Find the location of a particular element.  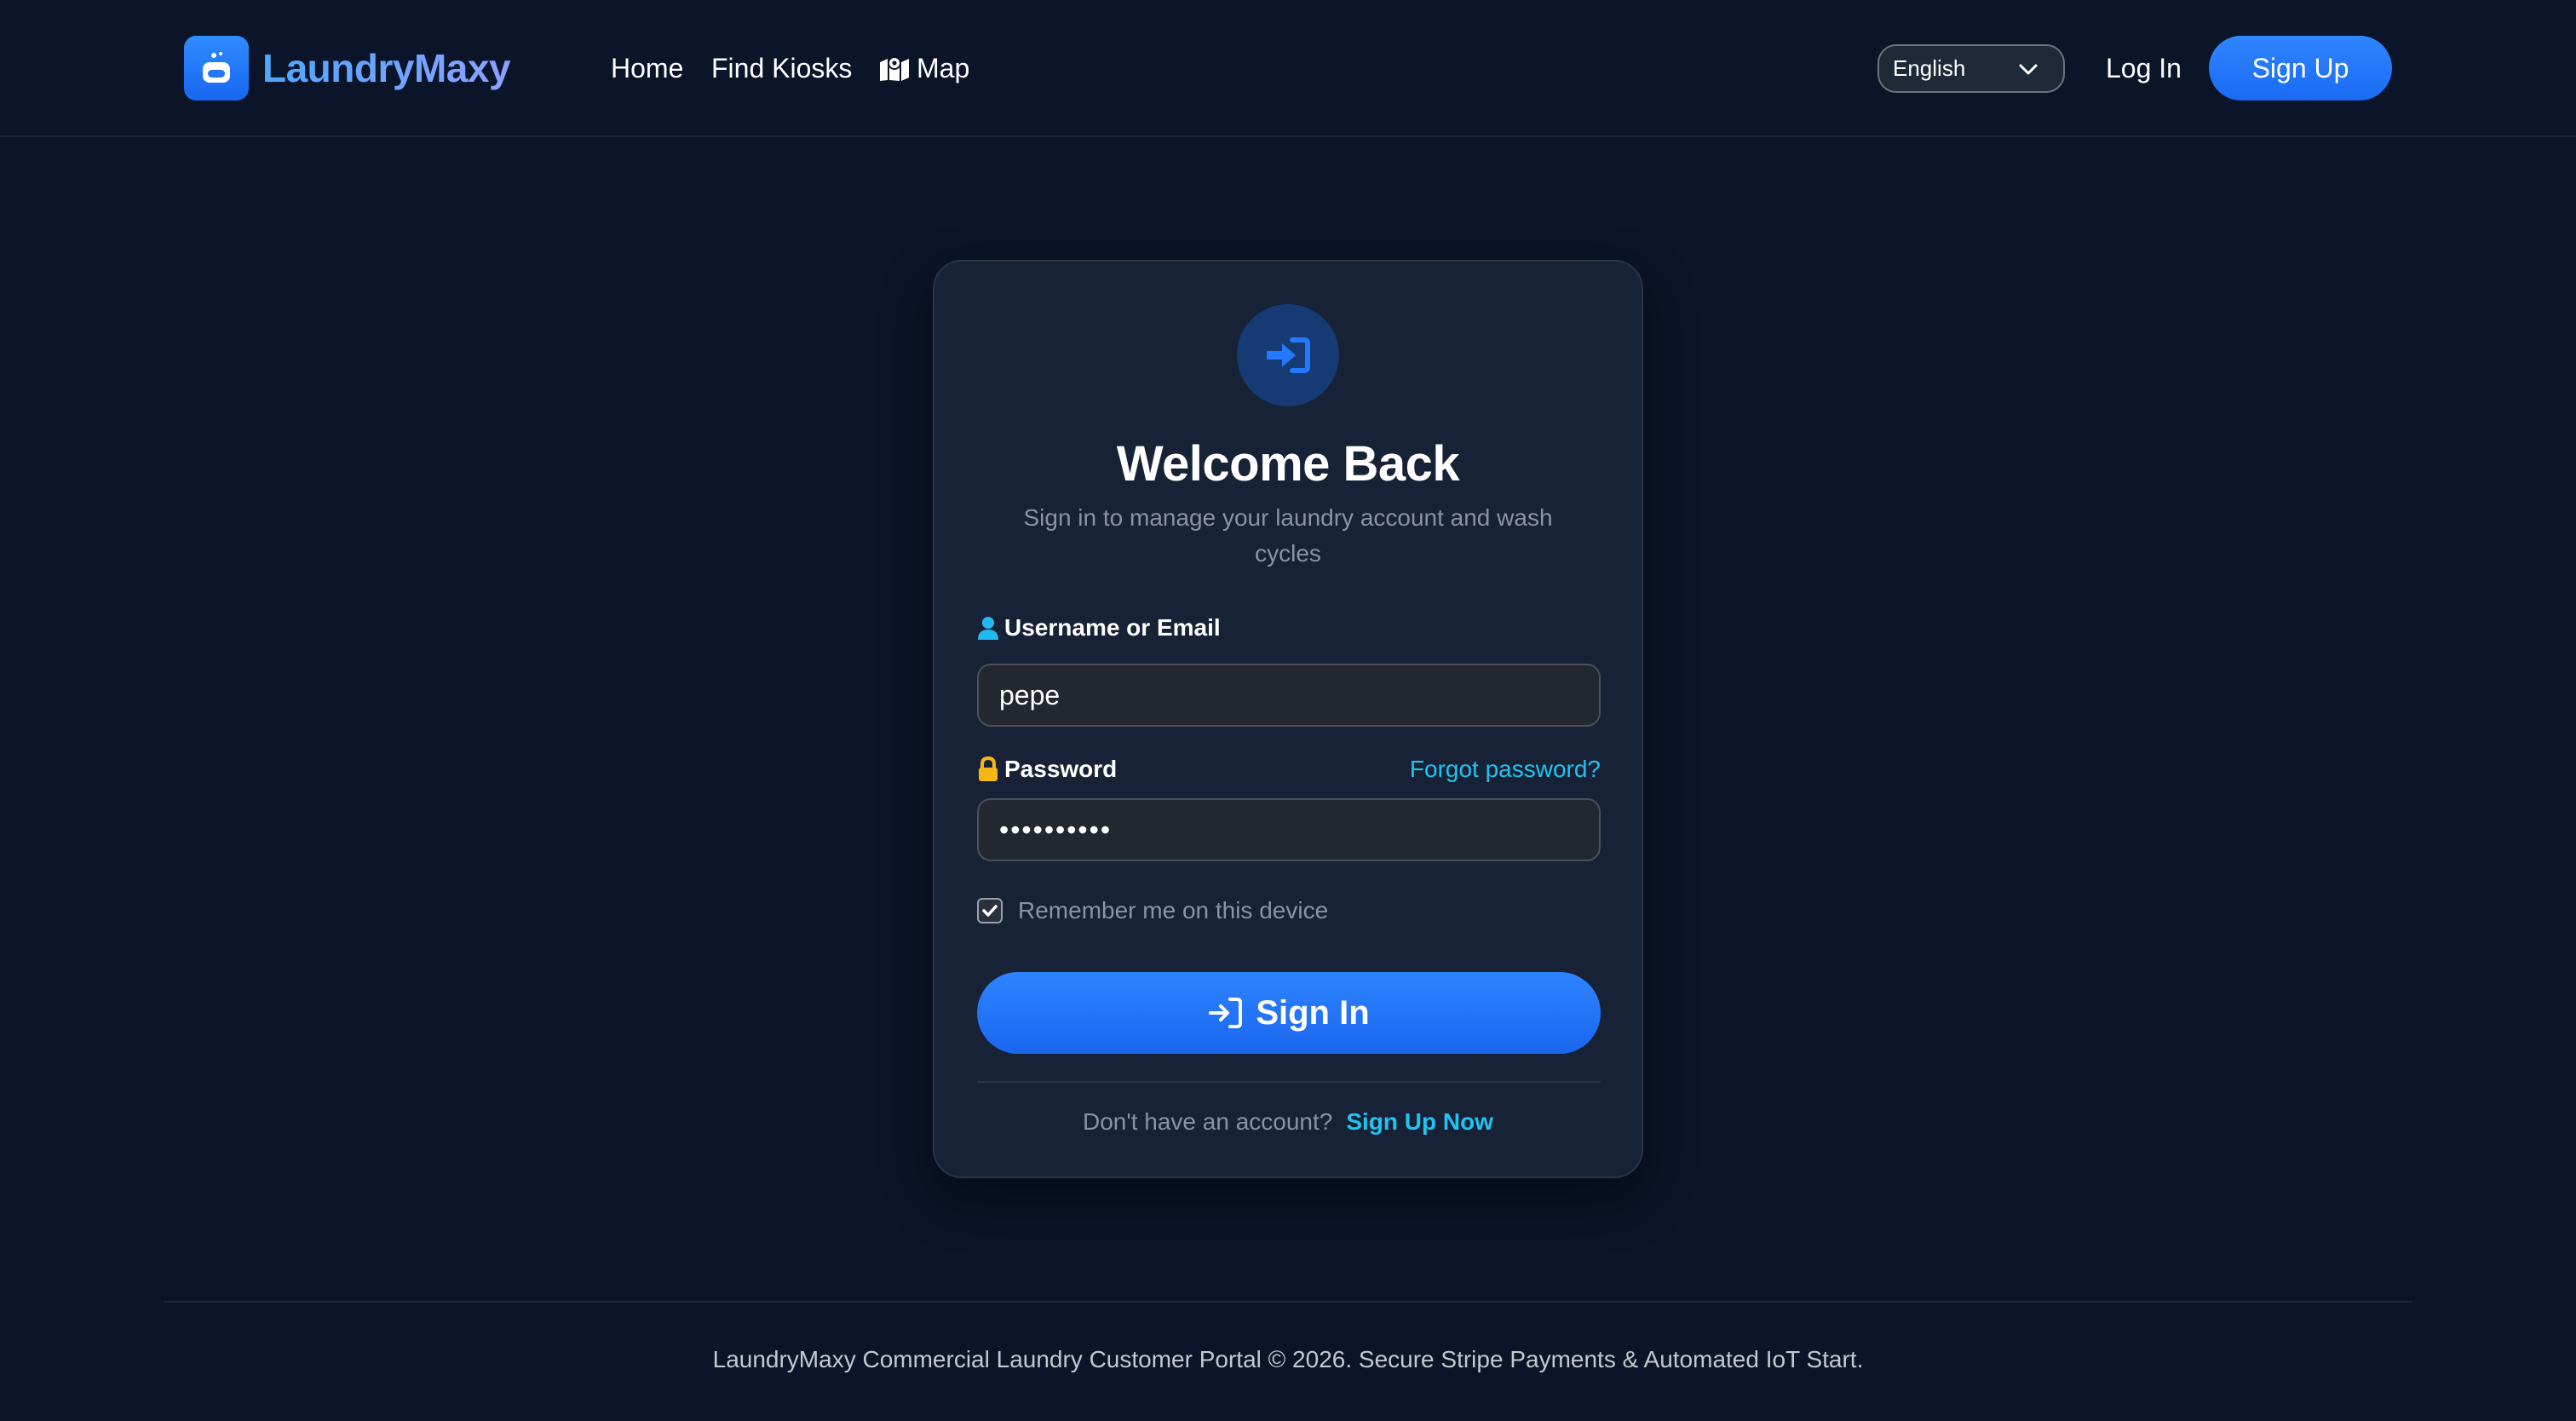

forgot-password-link: Forgot password? is located at coordinates (1506, 769).